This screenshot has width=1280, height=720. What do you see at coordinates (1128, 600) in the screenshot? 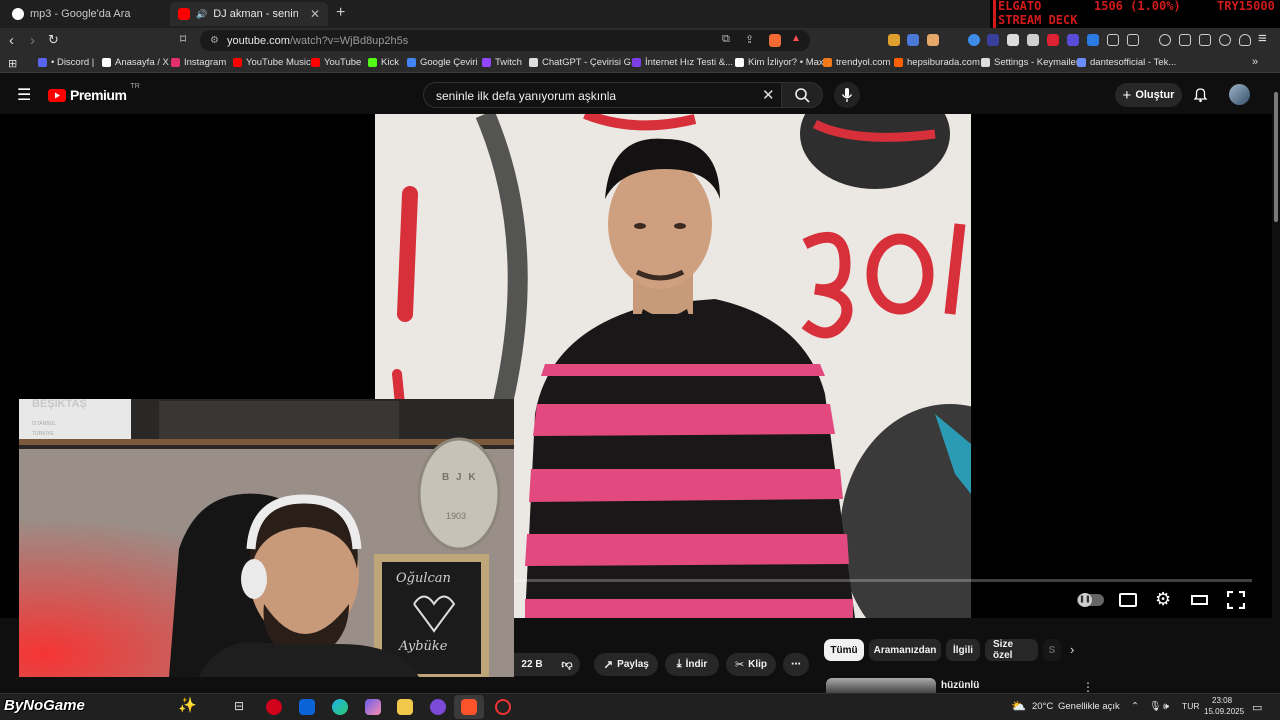
I see `subtitles-icon` at bounding box center [1128, 600].